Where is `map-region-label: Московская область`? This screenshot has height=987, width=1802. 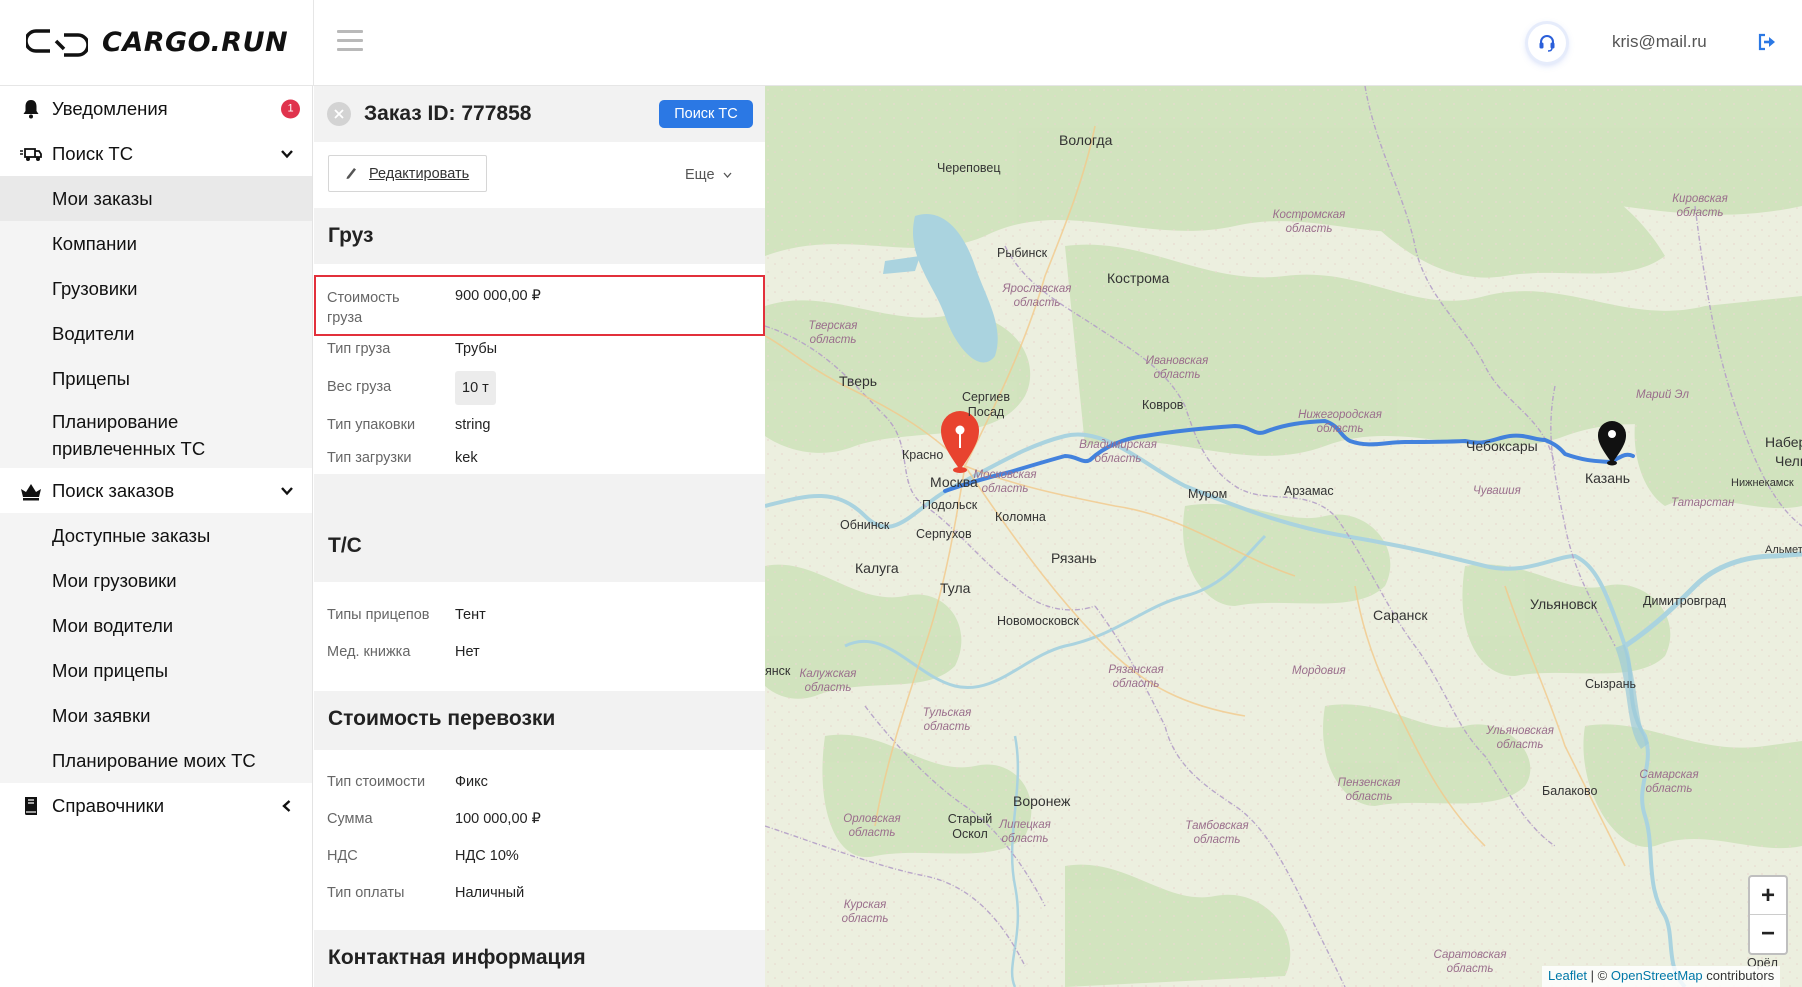
map-region-label: Московская область is located at coordinates (1005, 482).